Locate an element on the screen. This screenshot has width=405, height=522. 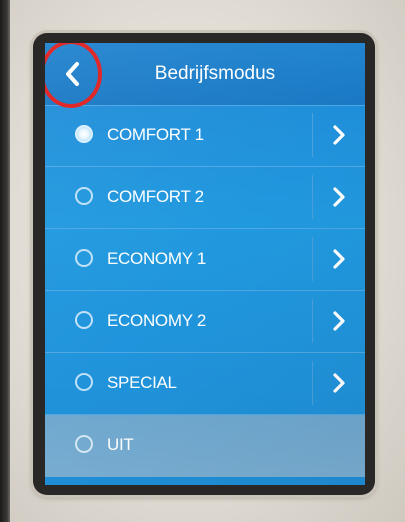
mode-item-uit: UIT is located at coordinates (205, 446).